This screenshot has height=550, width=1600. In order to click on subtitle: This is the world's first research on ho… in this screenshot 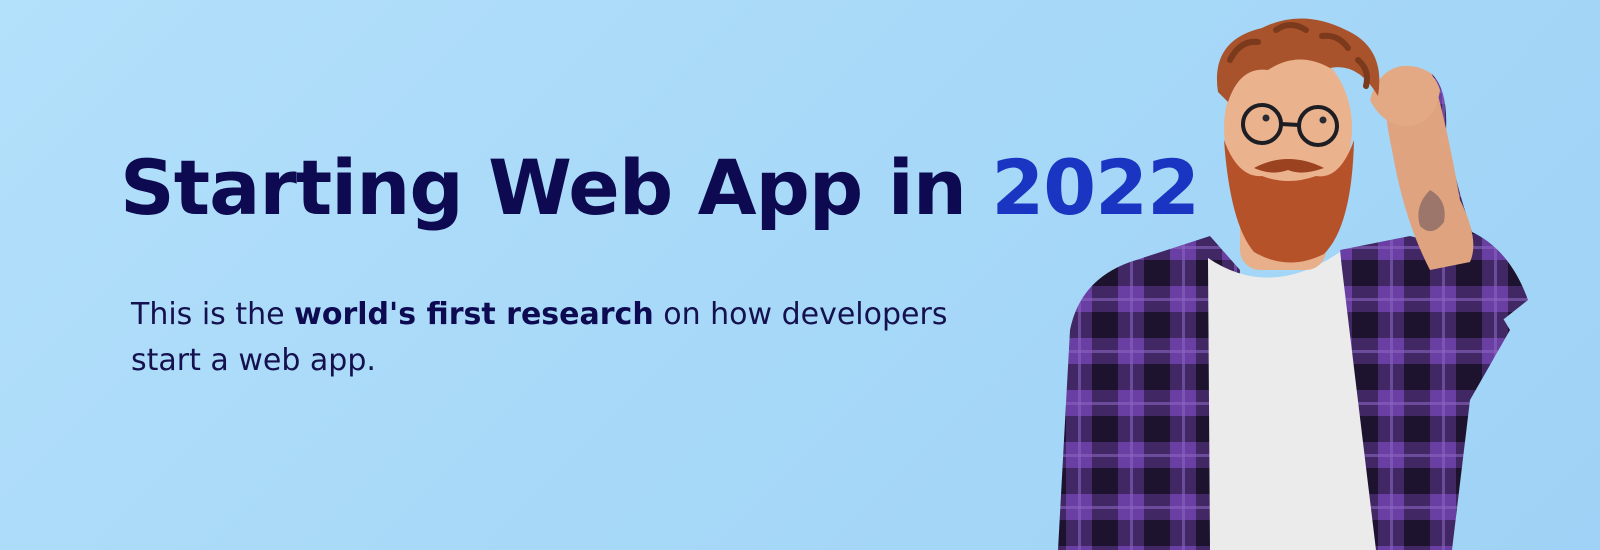, I will do `click(541, 338)`.